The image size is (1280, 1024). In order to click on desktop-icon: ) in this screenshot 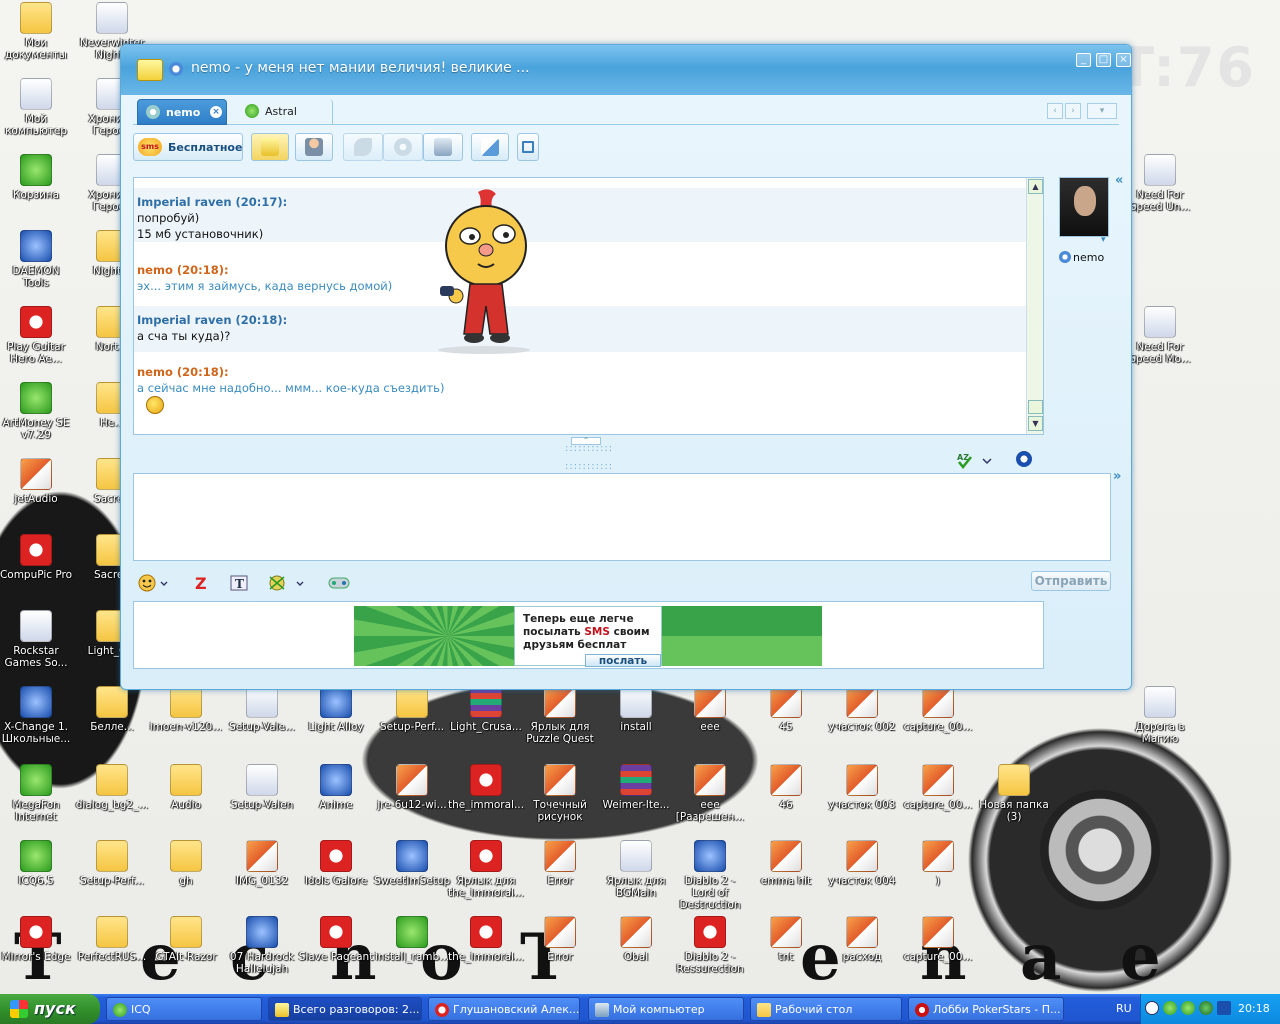, I will do `click(938, 863)`.